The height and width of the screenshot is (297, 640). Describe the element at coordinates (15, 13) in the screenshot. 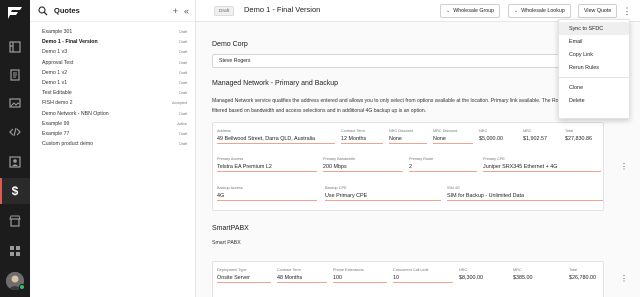

I see `app-logo` at that location.